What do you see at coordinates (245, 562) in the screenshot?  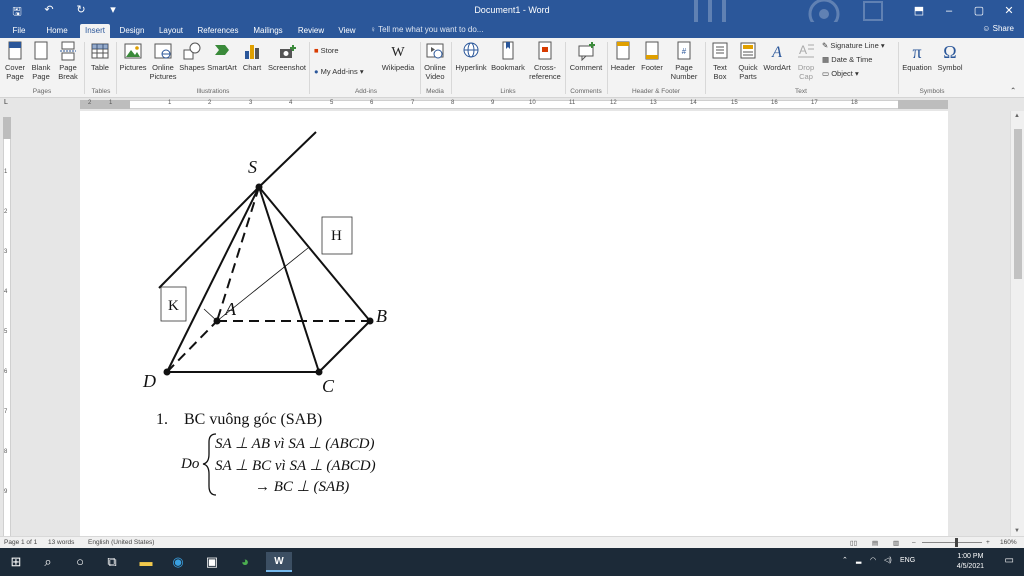 I see `chrome-icon: ◕` at bounding box center [245, 562].